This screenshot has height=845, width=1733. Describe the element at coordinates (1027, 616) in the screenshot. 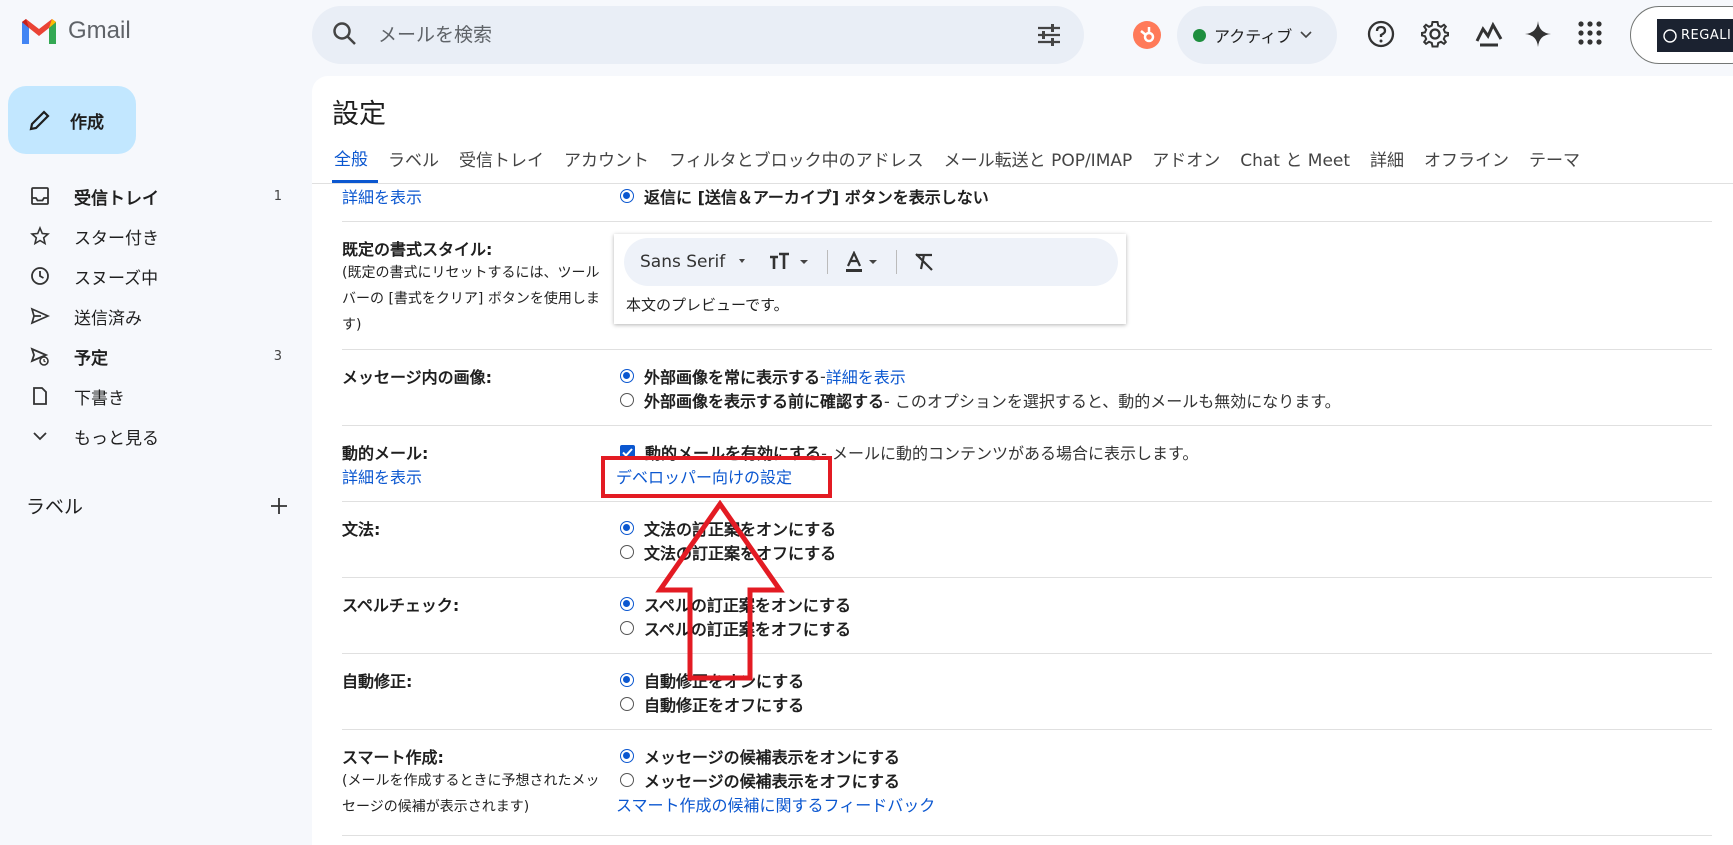

I see `setting-row-spelling: スペルチェック: スペルの訂正案をオンにする スペルの訂正案をオフにする` at that location.